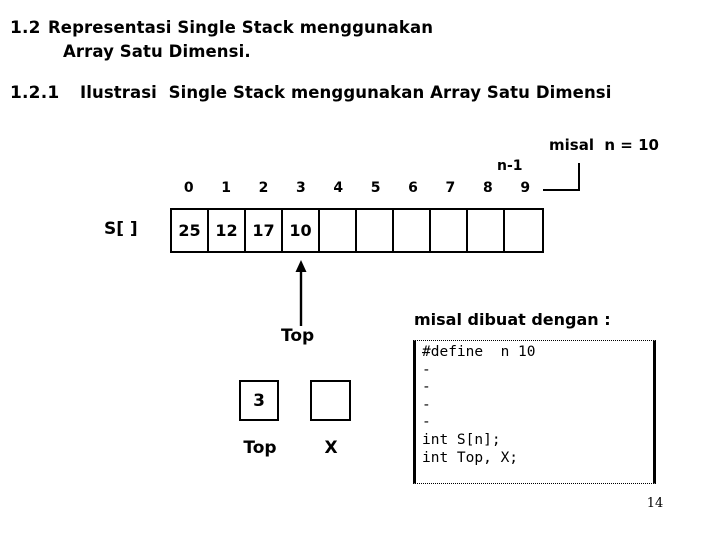 This screenshot has width=720, height=540. I want to click on array-index-label: 8, so click(487, 188).